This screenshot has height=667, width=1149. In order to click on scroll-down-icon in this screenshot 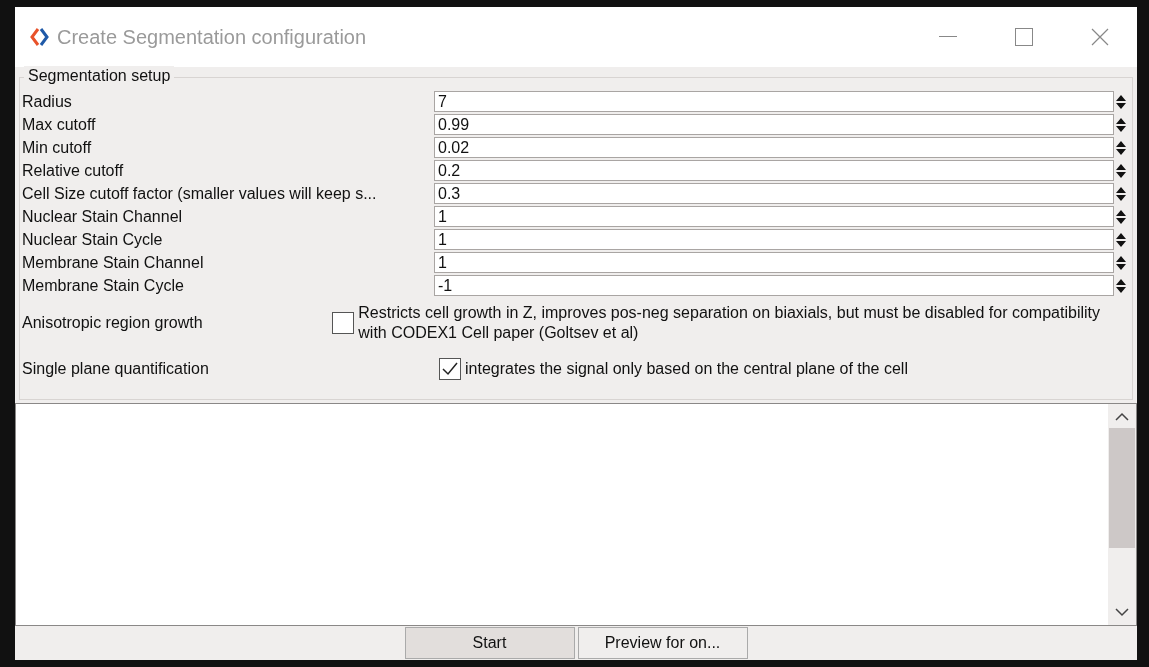, I will do `click(1122, 612)`.